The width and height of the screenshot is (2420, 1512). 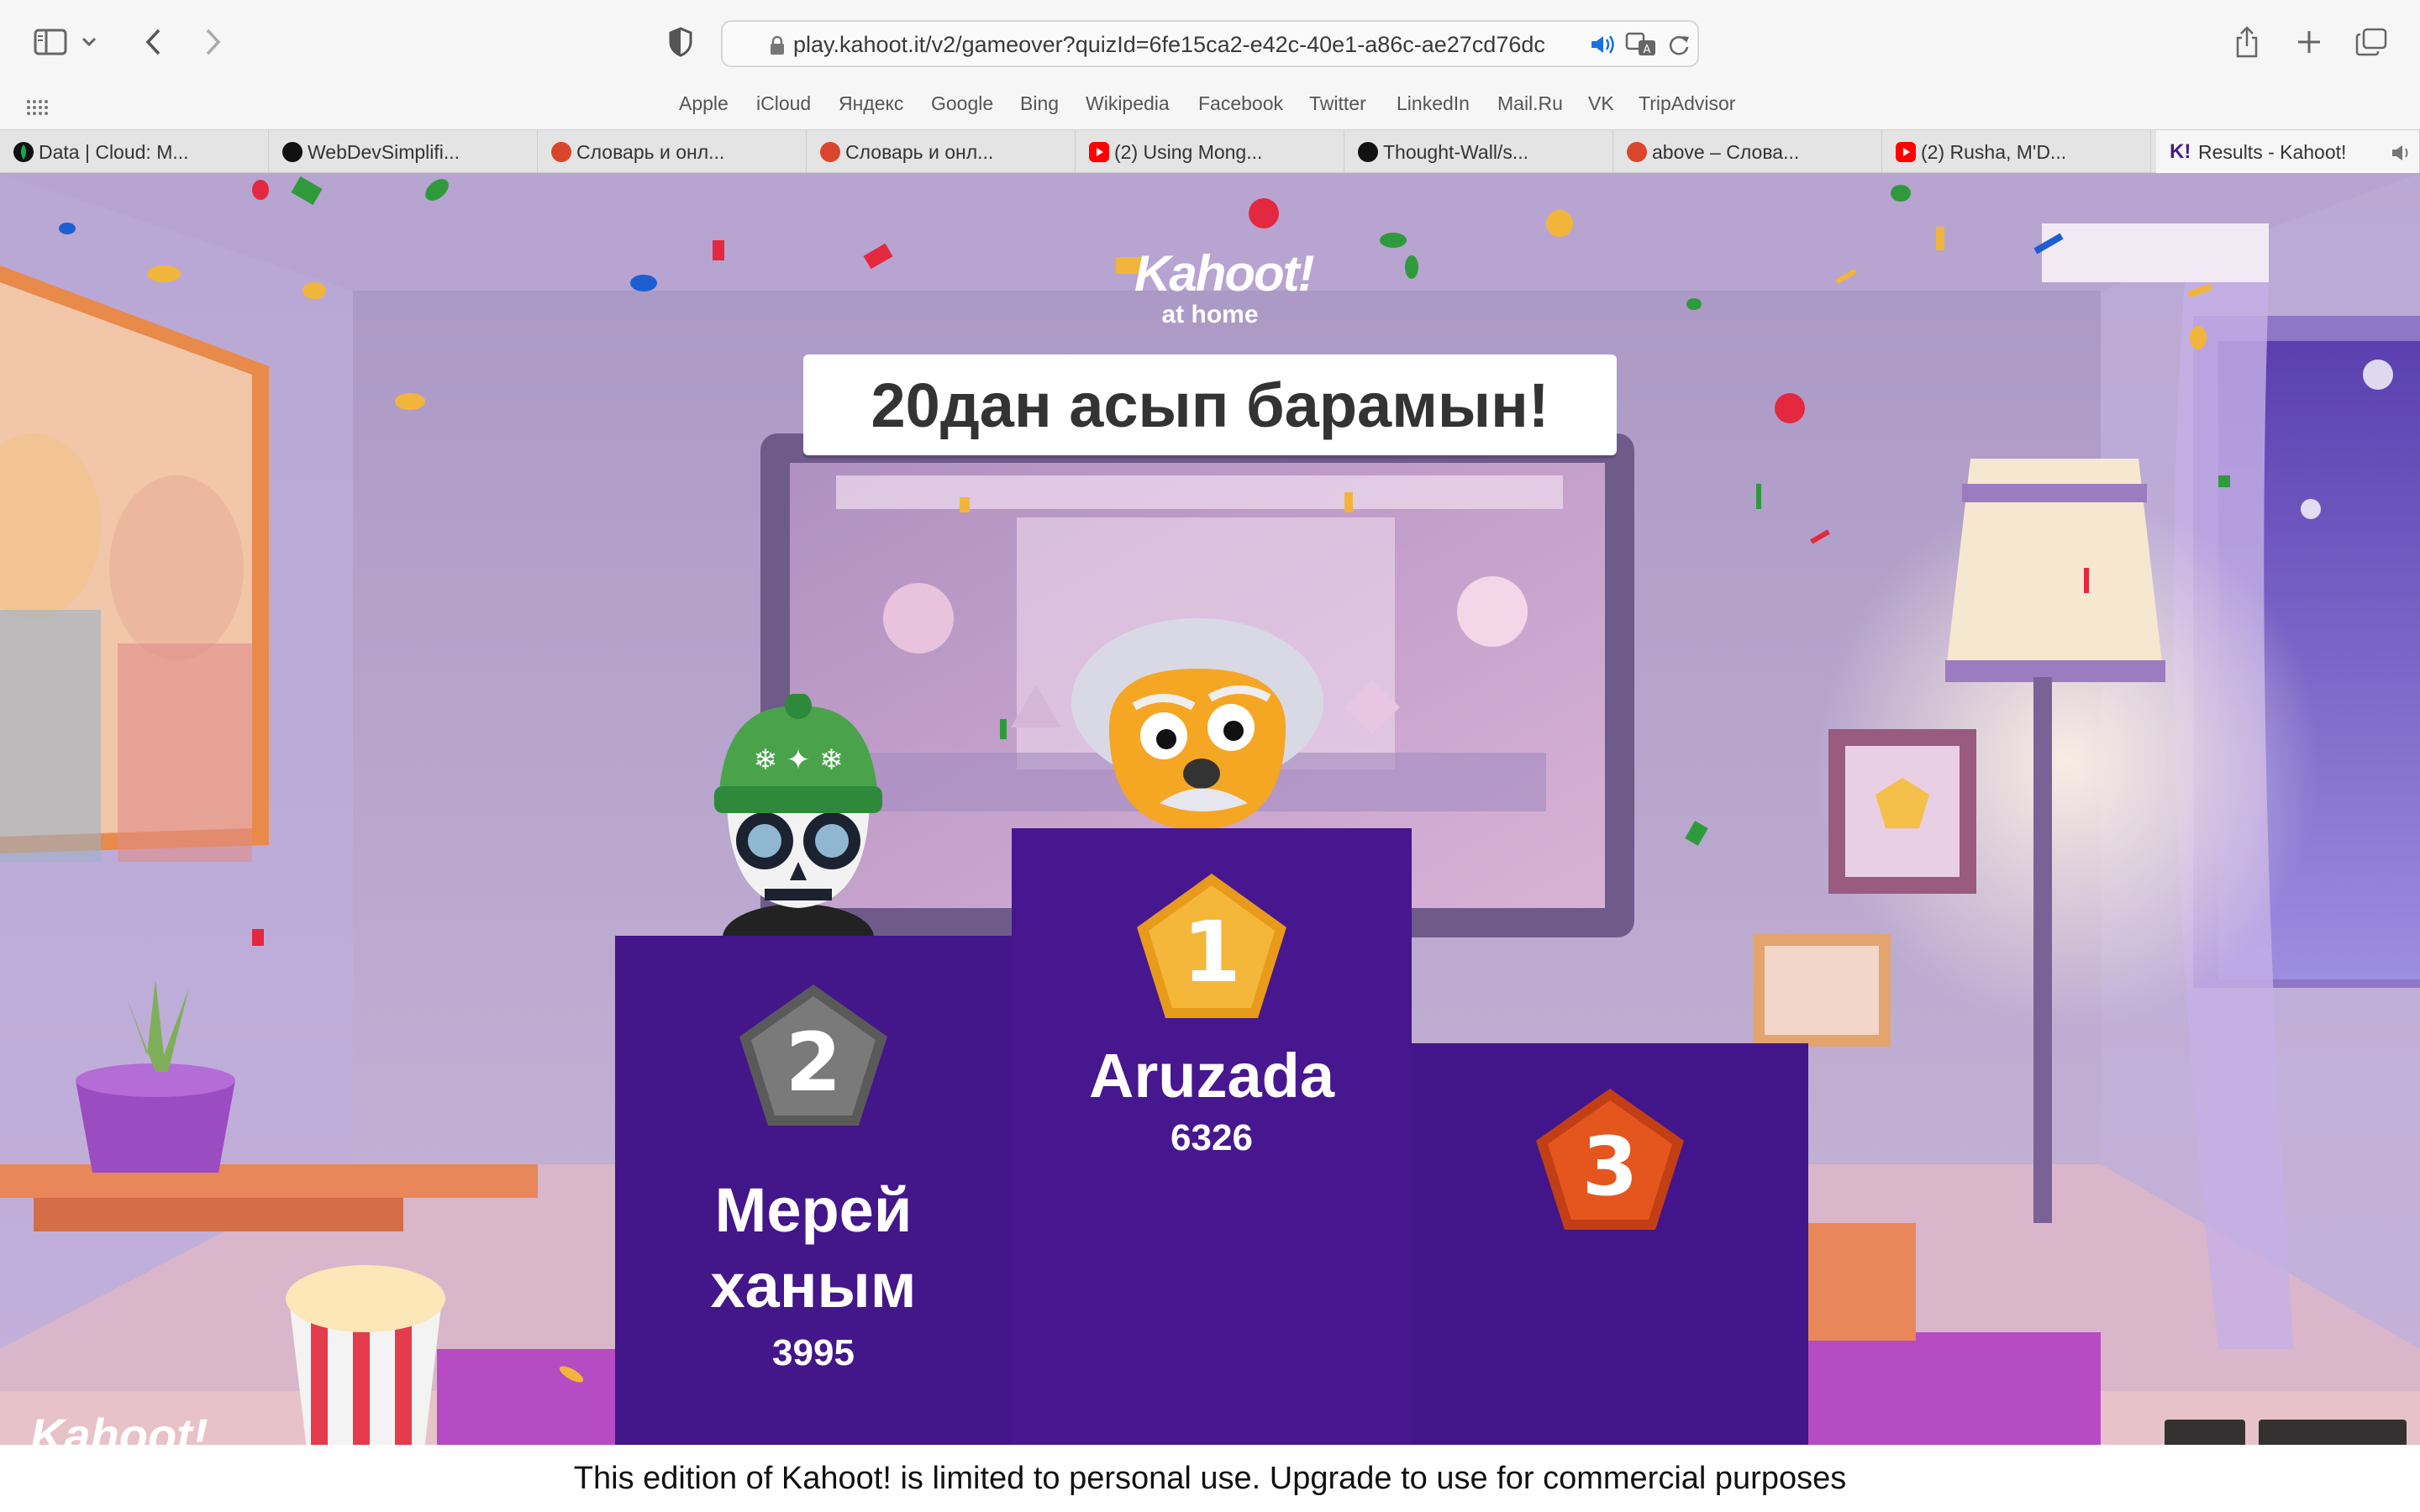 I want to click on bronze-place-badge-icon: 3, so click(x=1610, y=1159).